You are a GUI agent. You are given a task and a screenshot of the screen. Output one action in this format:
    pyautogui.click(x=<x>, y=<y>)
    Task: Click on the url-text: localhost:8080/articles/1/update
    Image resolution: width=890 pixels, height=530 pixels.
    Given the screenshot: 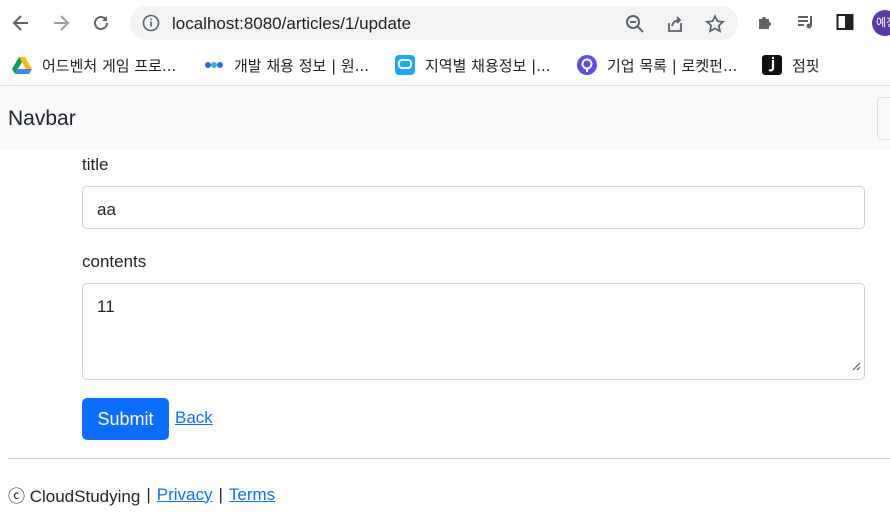 What is the action you would take?
    pyautogui.click(x=291, y=24)
    